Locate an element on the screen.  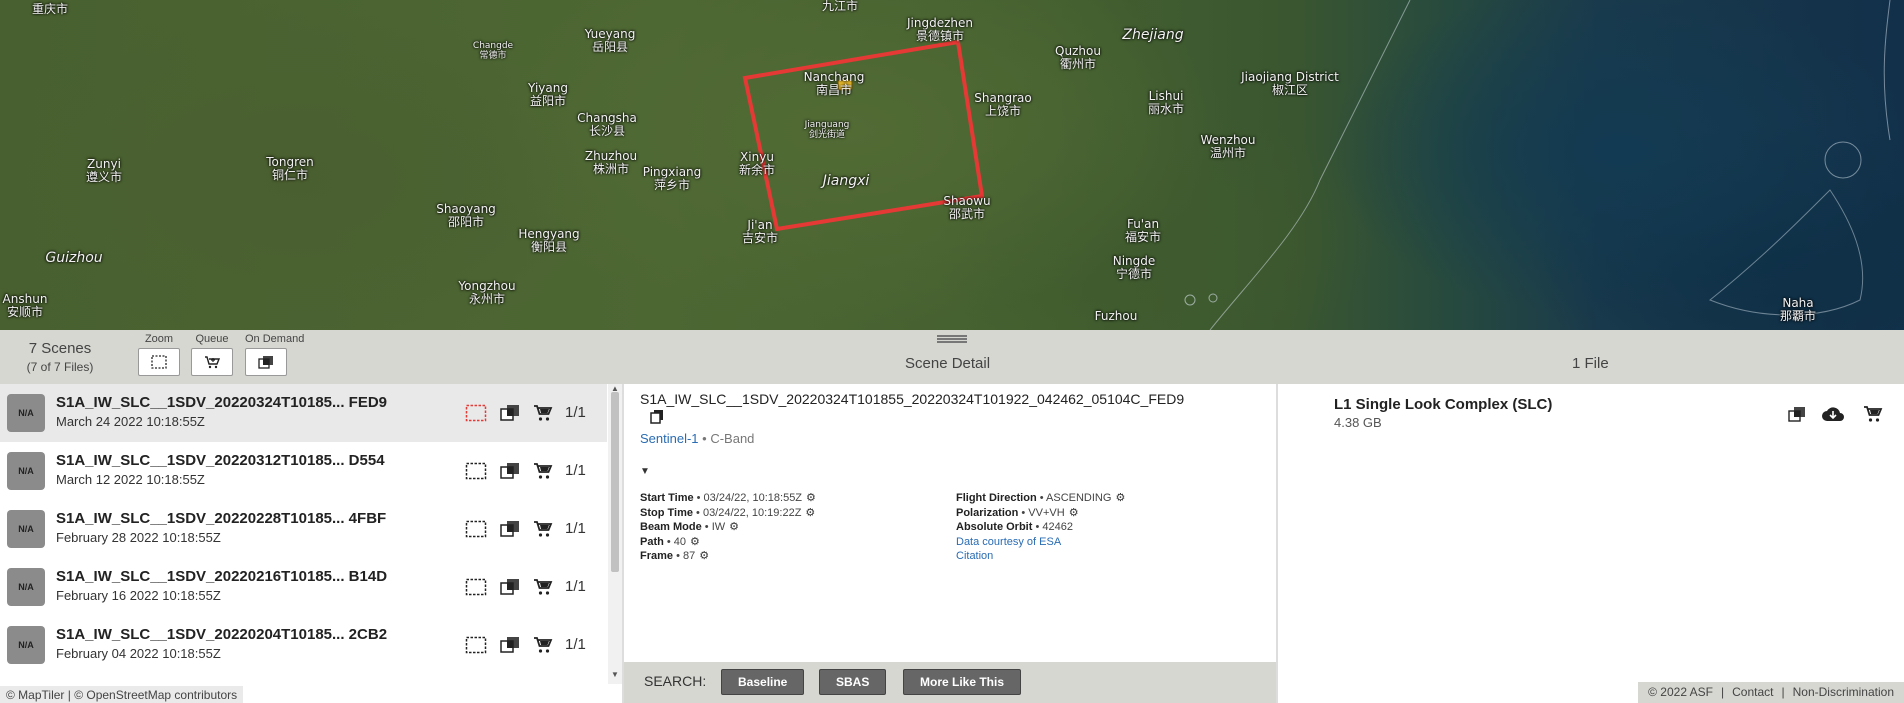
osm-link: © OpenStreetMap contributors is located at coordinates (155, 695).